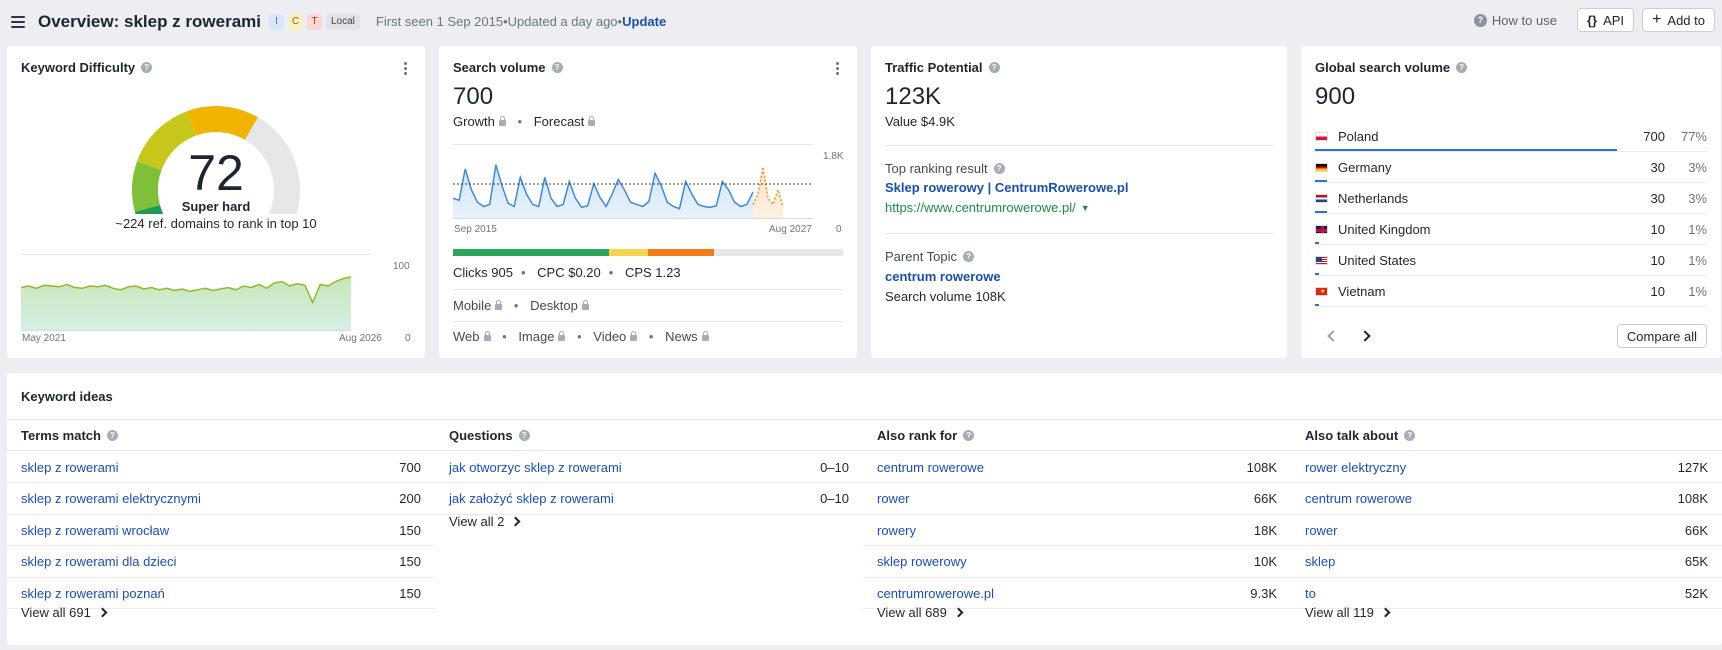 This screenshot has height=650, width=1722. What do you see at coordinates (1697, 167) in the screenshot?
I see `country-share: 3%` at bounding box center [1697, 167].